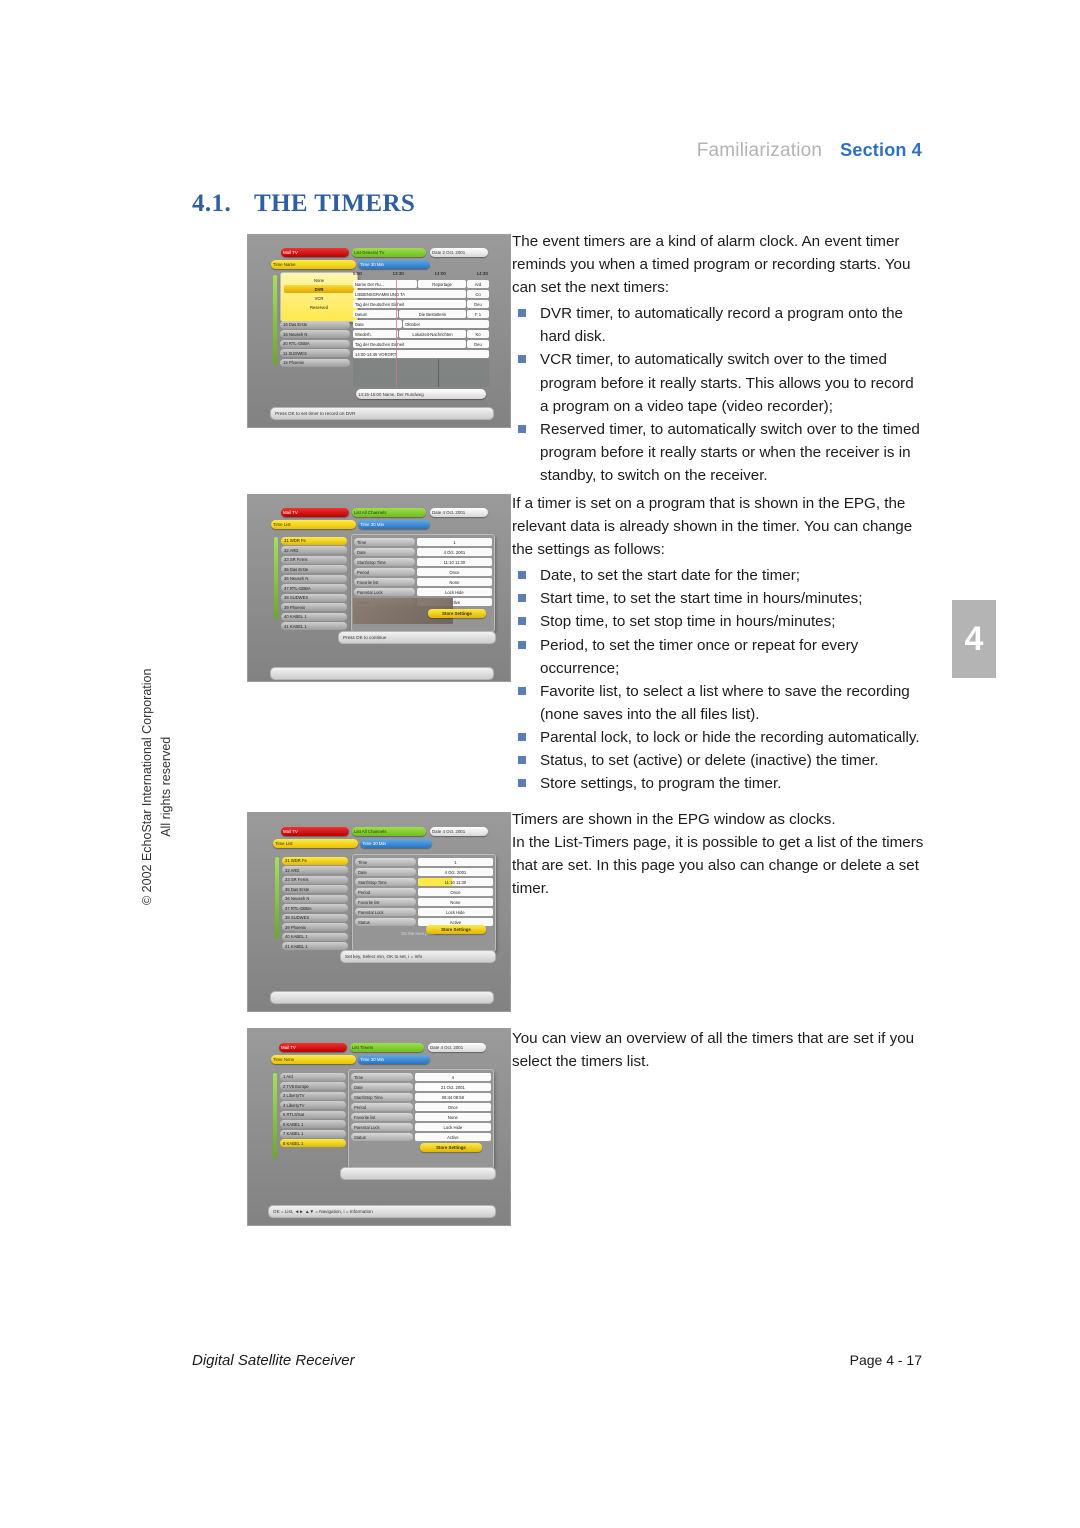  Describe the element at coordinates (319, 280) in the screenshot. I see `shot1-timer-option: None` at that location.